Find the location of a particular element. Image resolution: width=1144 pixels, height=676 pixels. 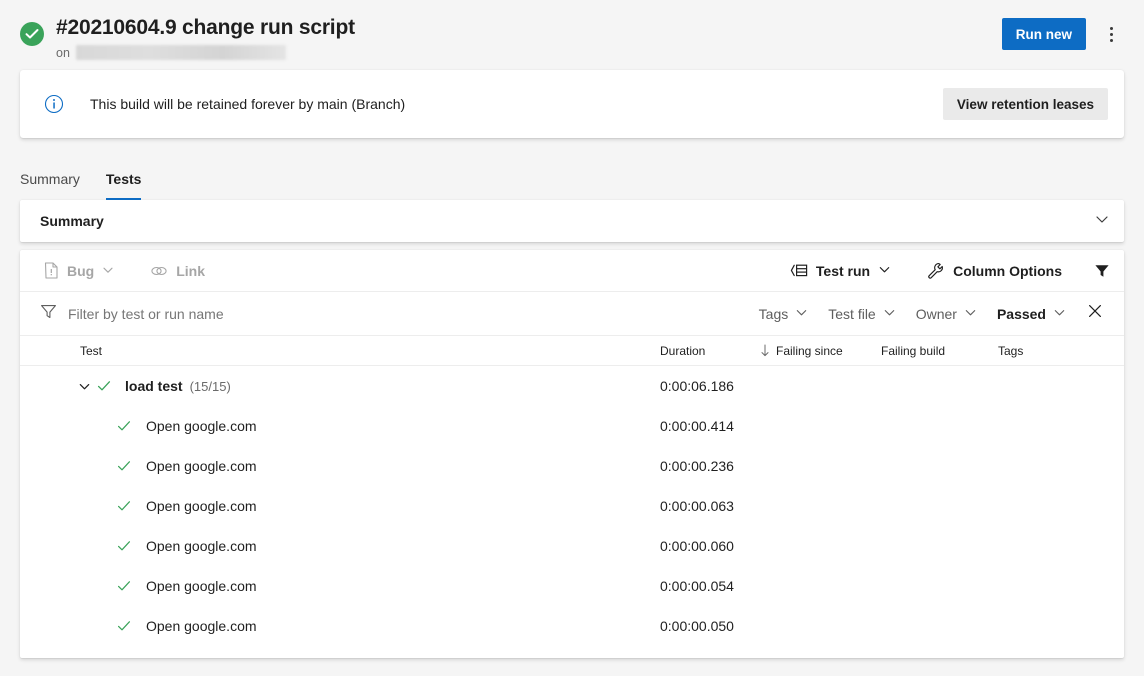

tab-list: Summary Tests is located at coordinates (572, 177).